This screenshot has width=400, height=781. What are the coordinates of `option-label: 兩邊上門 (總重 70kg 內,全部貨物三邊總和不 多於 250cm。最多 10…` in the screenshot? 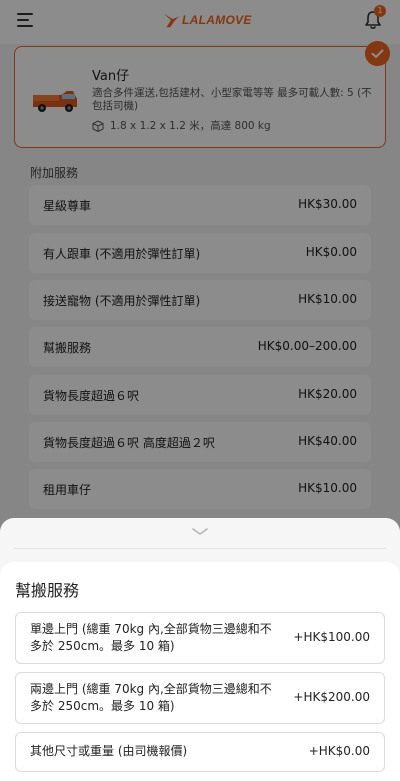 It's located at (151, 698).